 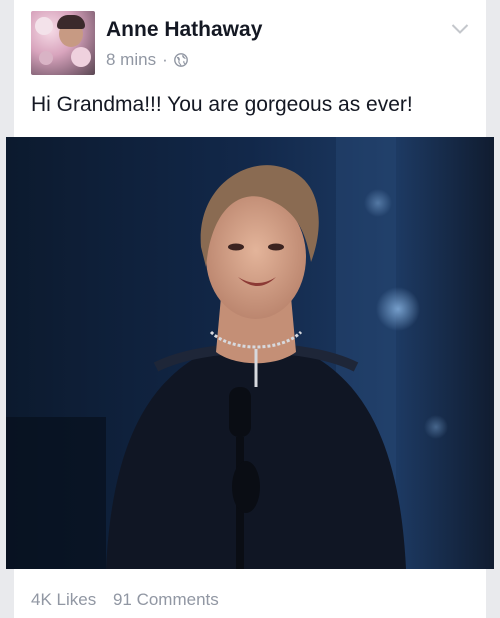 What do you see at coordinates (71, 22) in the screenshot?
I see `avatar-hair` at bounding box center [71, 22].